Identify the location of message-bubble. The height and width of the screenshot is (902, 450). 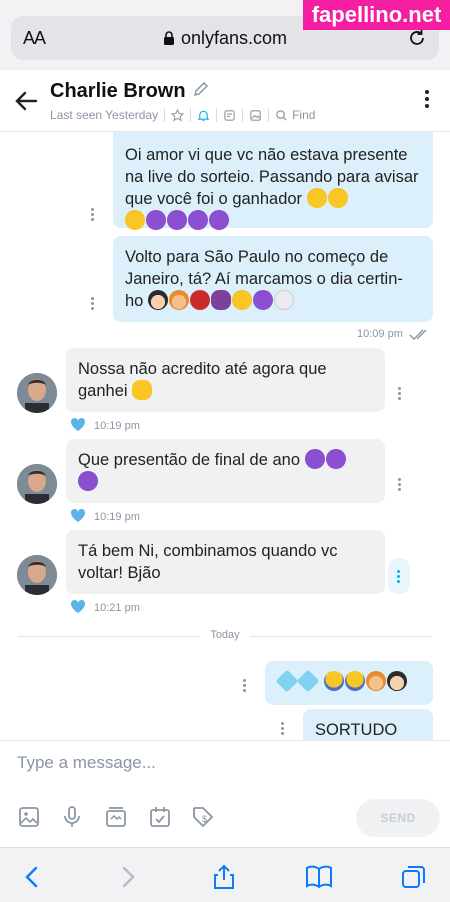
(349, 683).